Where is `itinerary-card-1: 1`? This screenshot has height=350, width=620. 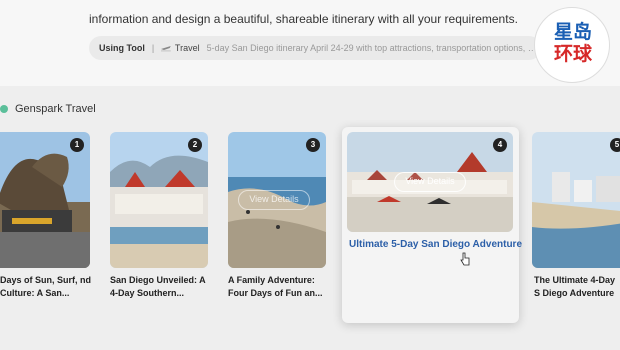 itinerary-card-1: 1 is located at coordinates (45, 200).